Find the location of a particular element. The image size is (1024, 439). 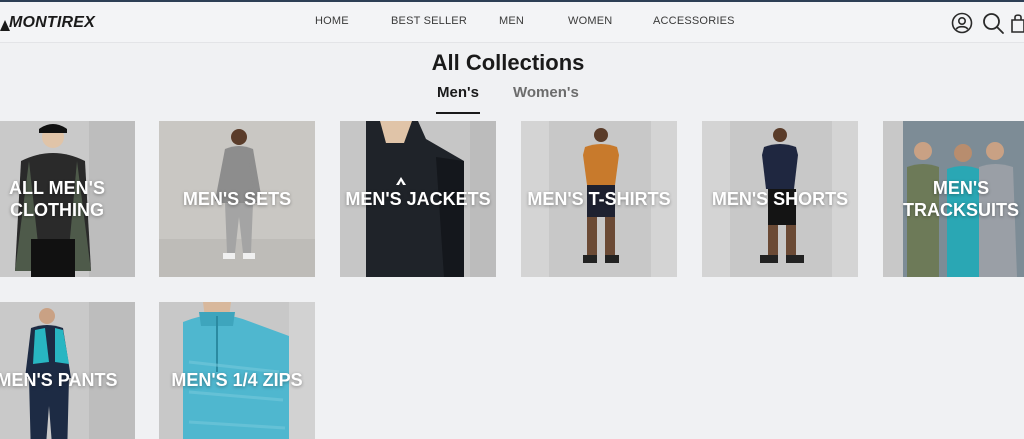

collection-card-mens-sets: MEN'S SETS is located at coordinates (237, 199).